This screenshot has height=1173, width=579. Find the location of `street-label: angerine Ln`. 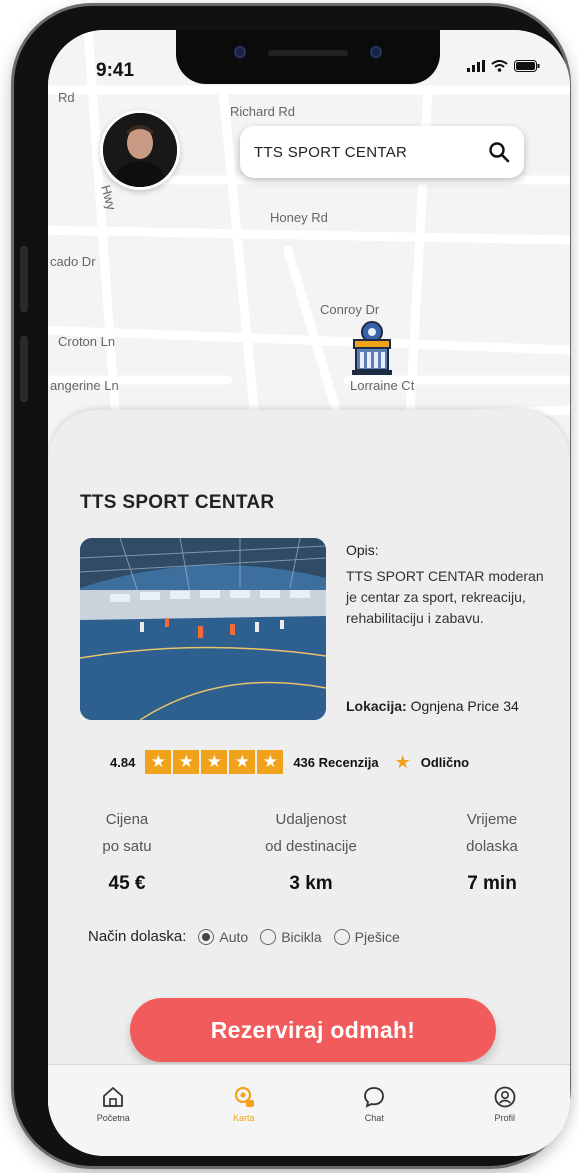

street-label: angerine Ln is located at coordinates (84, 385).